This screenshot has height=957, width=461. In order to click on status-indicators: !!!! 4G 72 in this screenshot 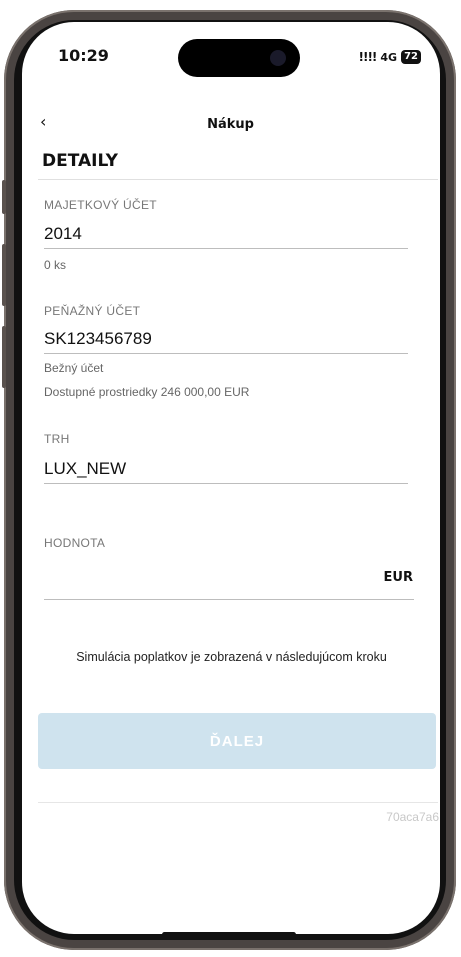, I will do `click(389, 57)`.